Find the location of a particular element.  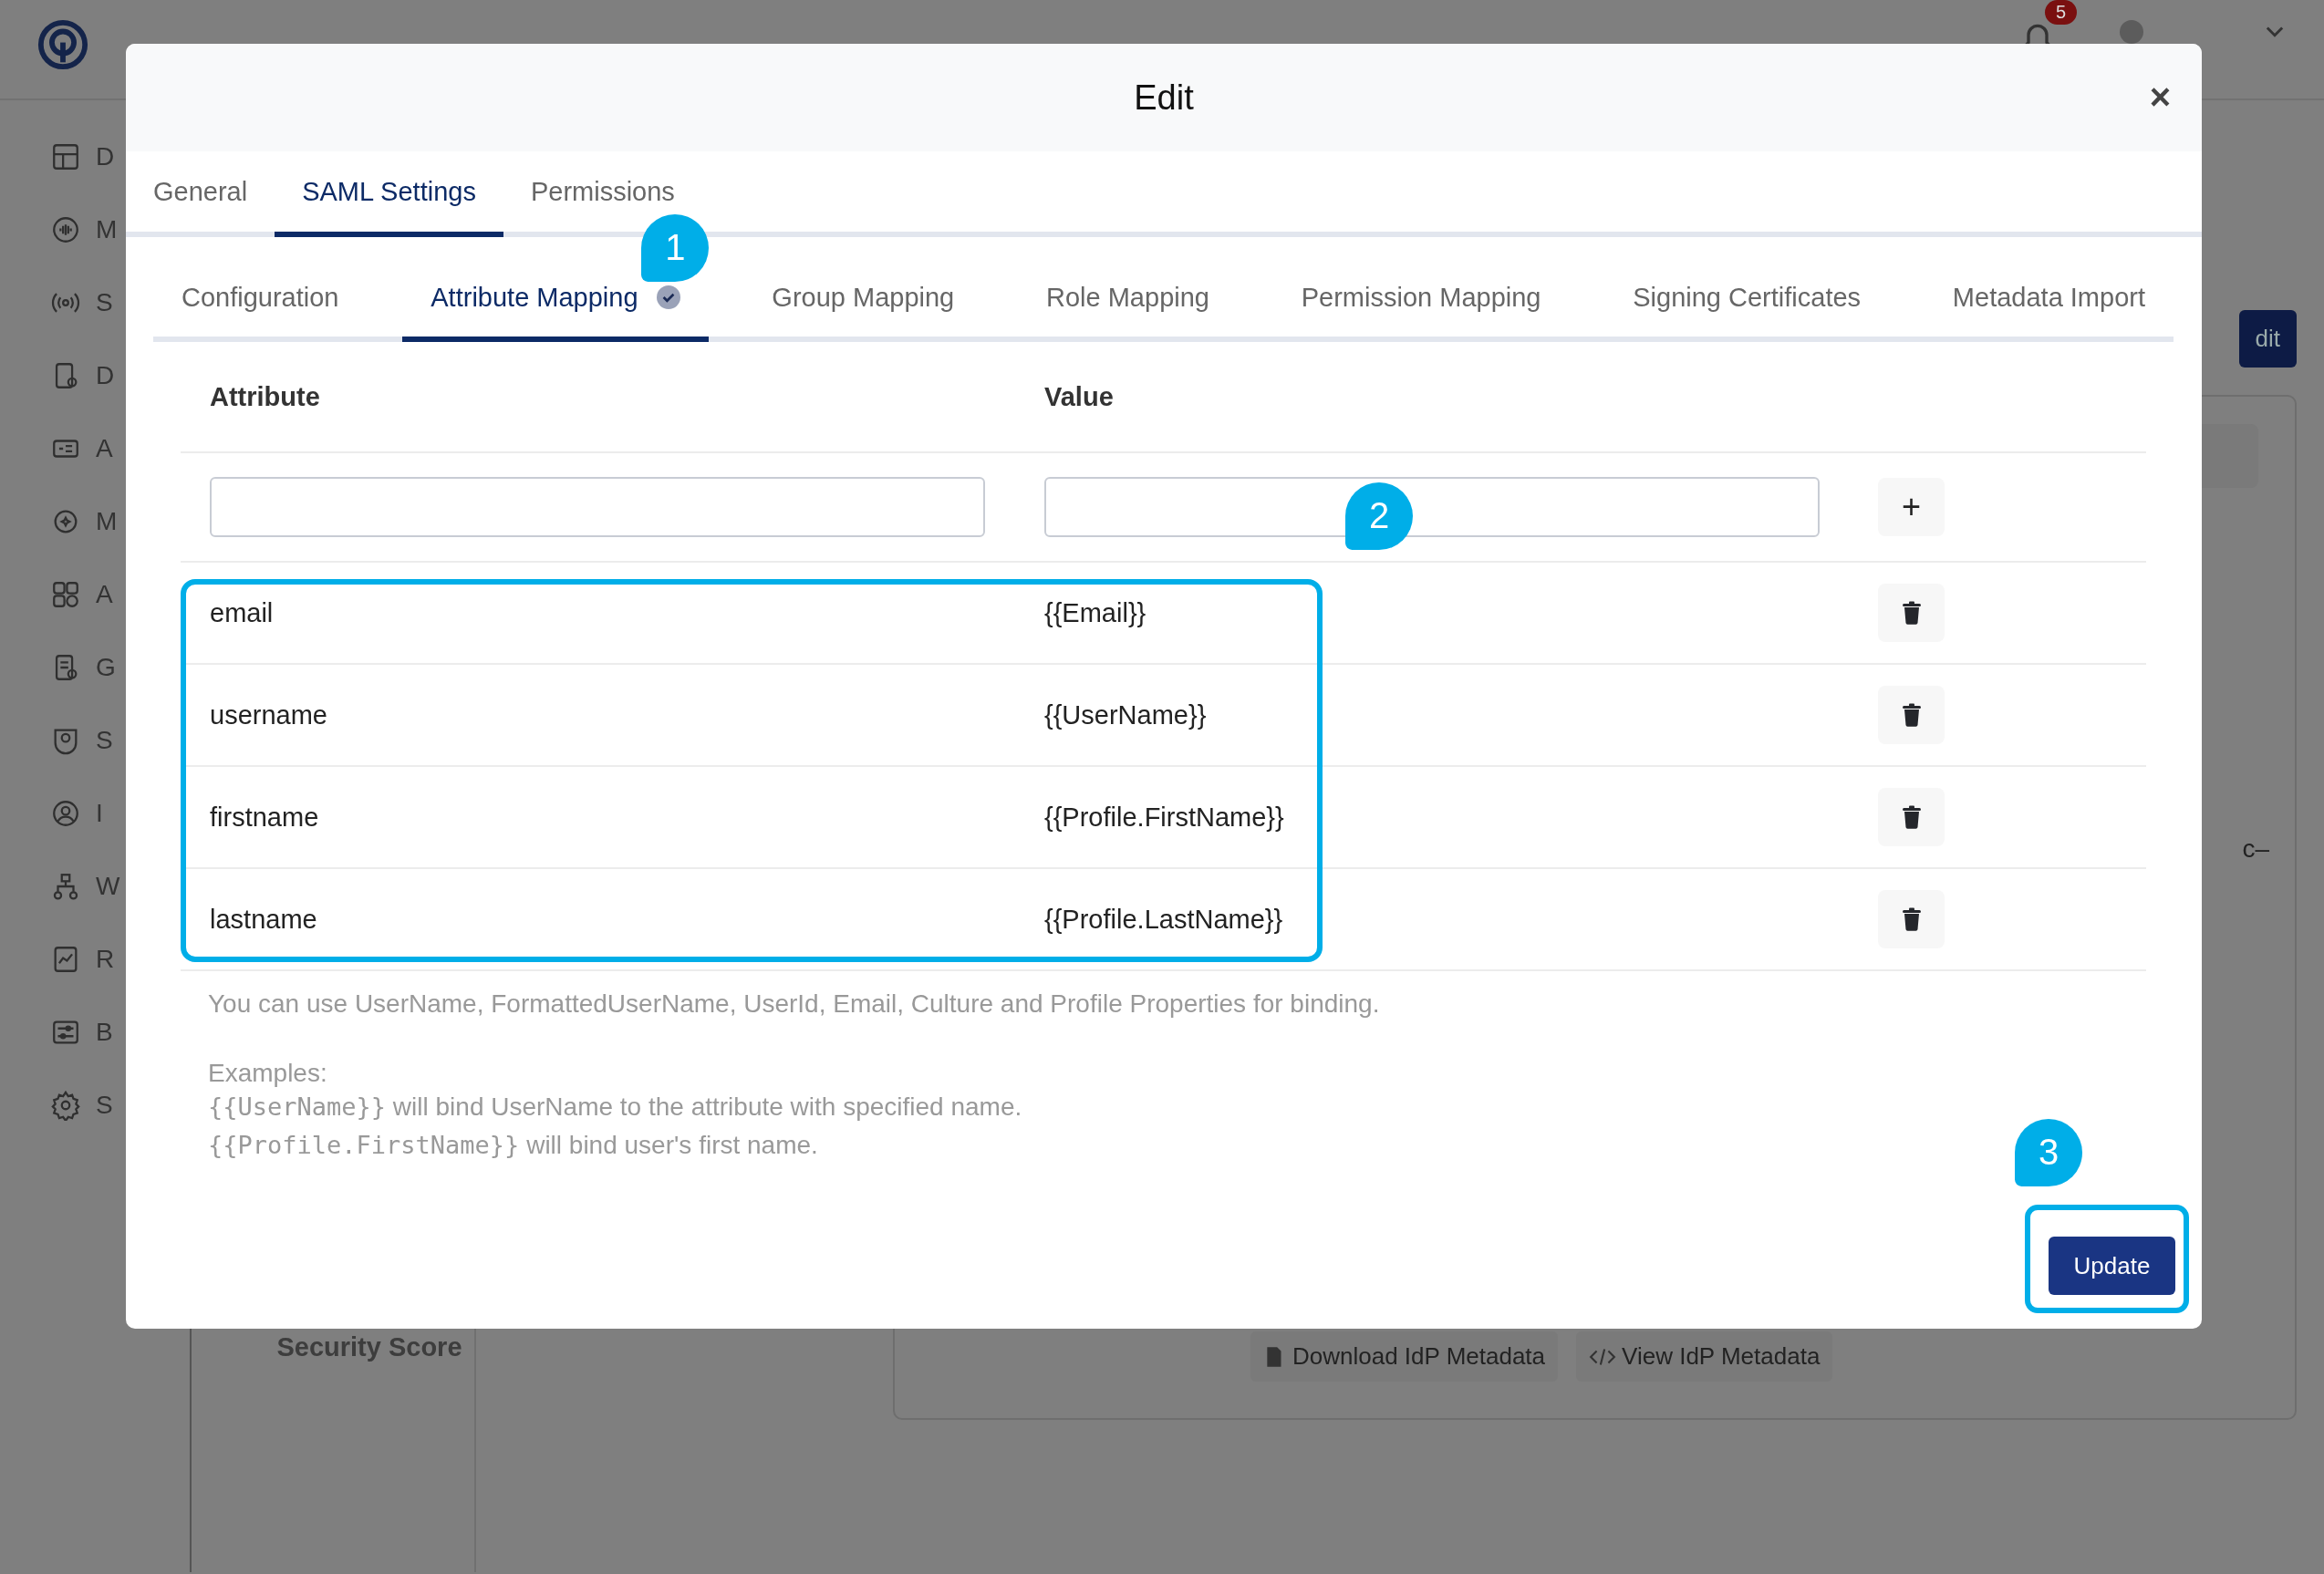

column-header: Value is located at coordinates (1079, 397).